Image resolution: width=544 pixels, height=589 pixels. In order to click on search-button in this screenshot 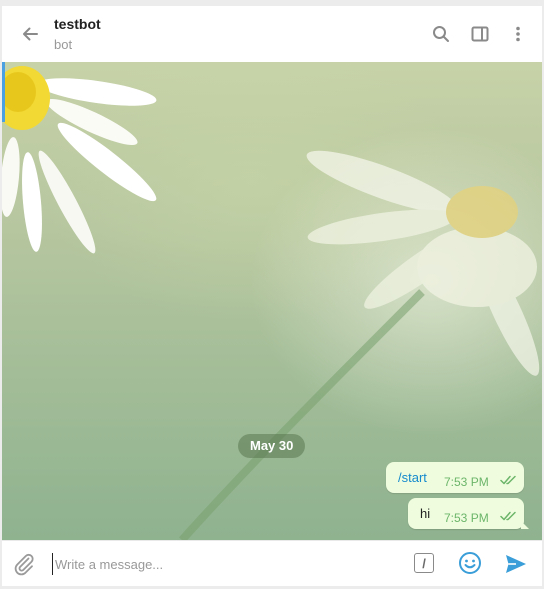, I will do `click(441, 34)`.